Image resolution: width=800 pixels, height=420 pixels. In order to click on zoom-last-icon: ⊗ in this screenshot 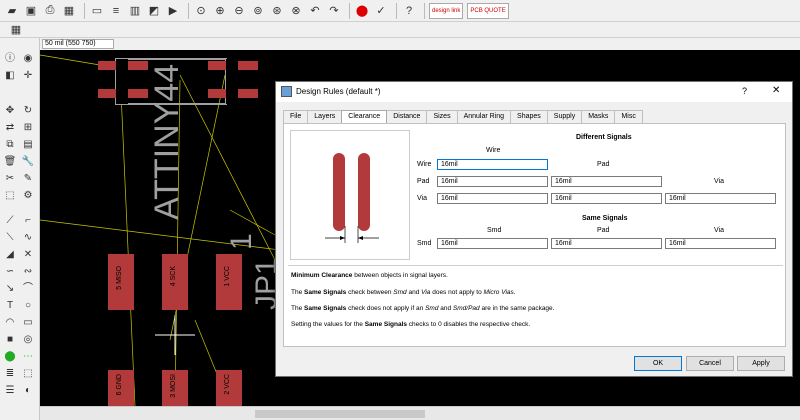, I will do `click(296, 11)`.